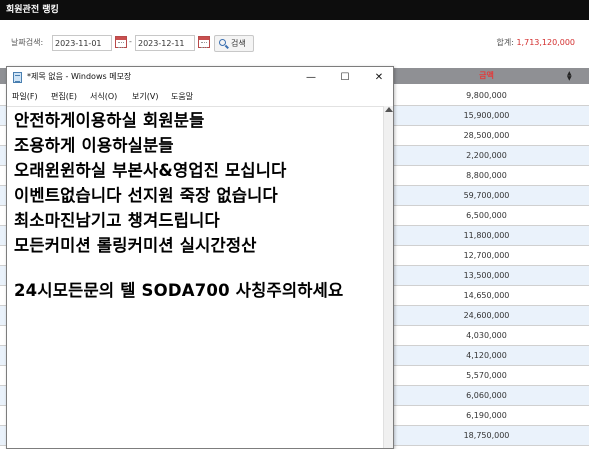 Image resolution: width=589 pixels, height=449 pixels. What do you see at coordinates (486, 295) in the screenshot?
I see `amount-cell: 14,650,000` at bounding box center [486, 295].